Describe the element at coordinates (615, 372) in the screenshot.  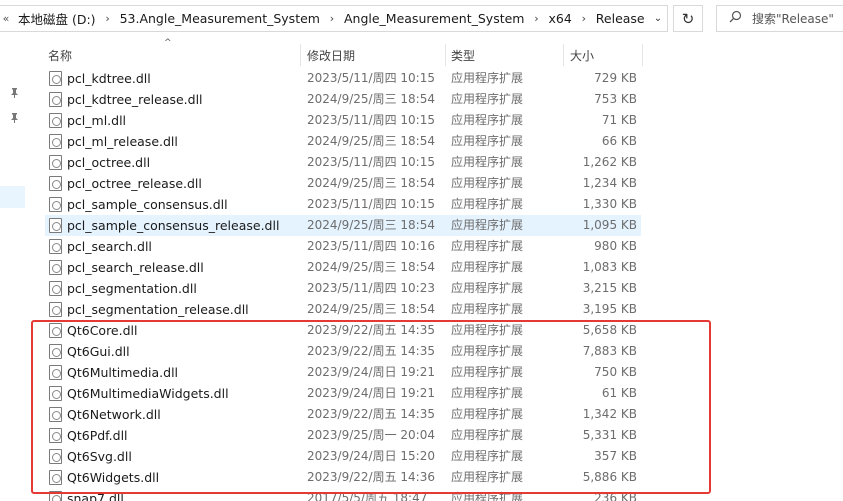
I see `file-size: 750 KB` at that location.